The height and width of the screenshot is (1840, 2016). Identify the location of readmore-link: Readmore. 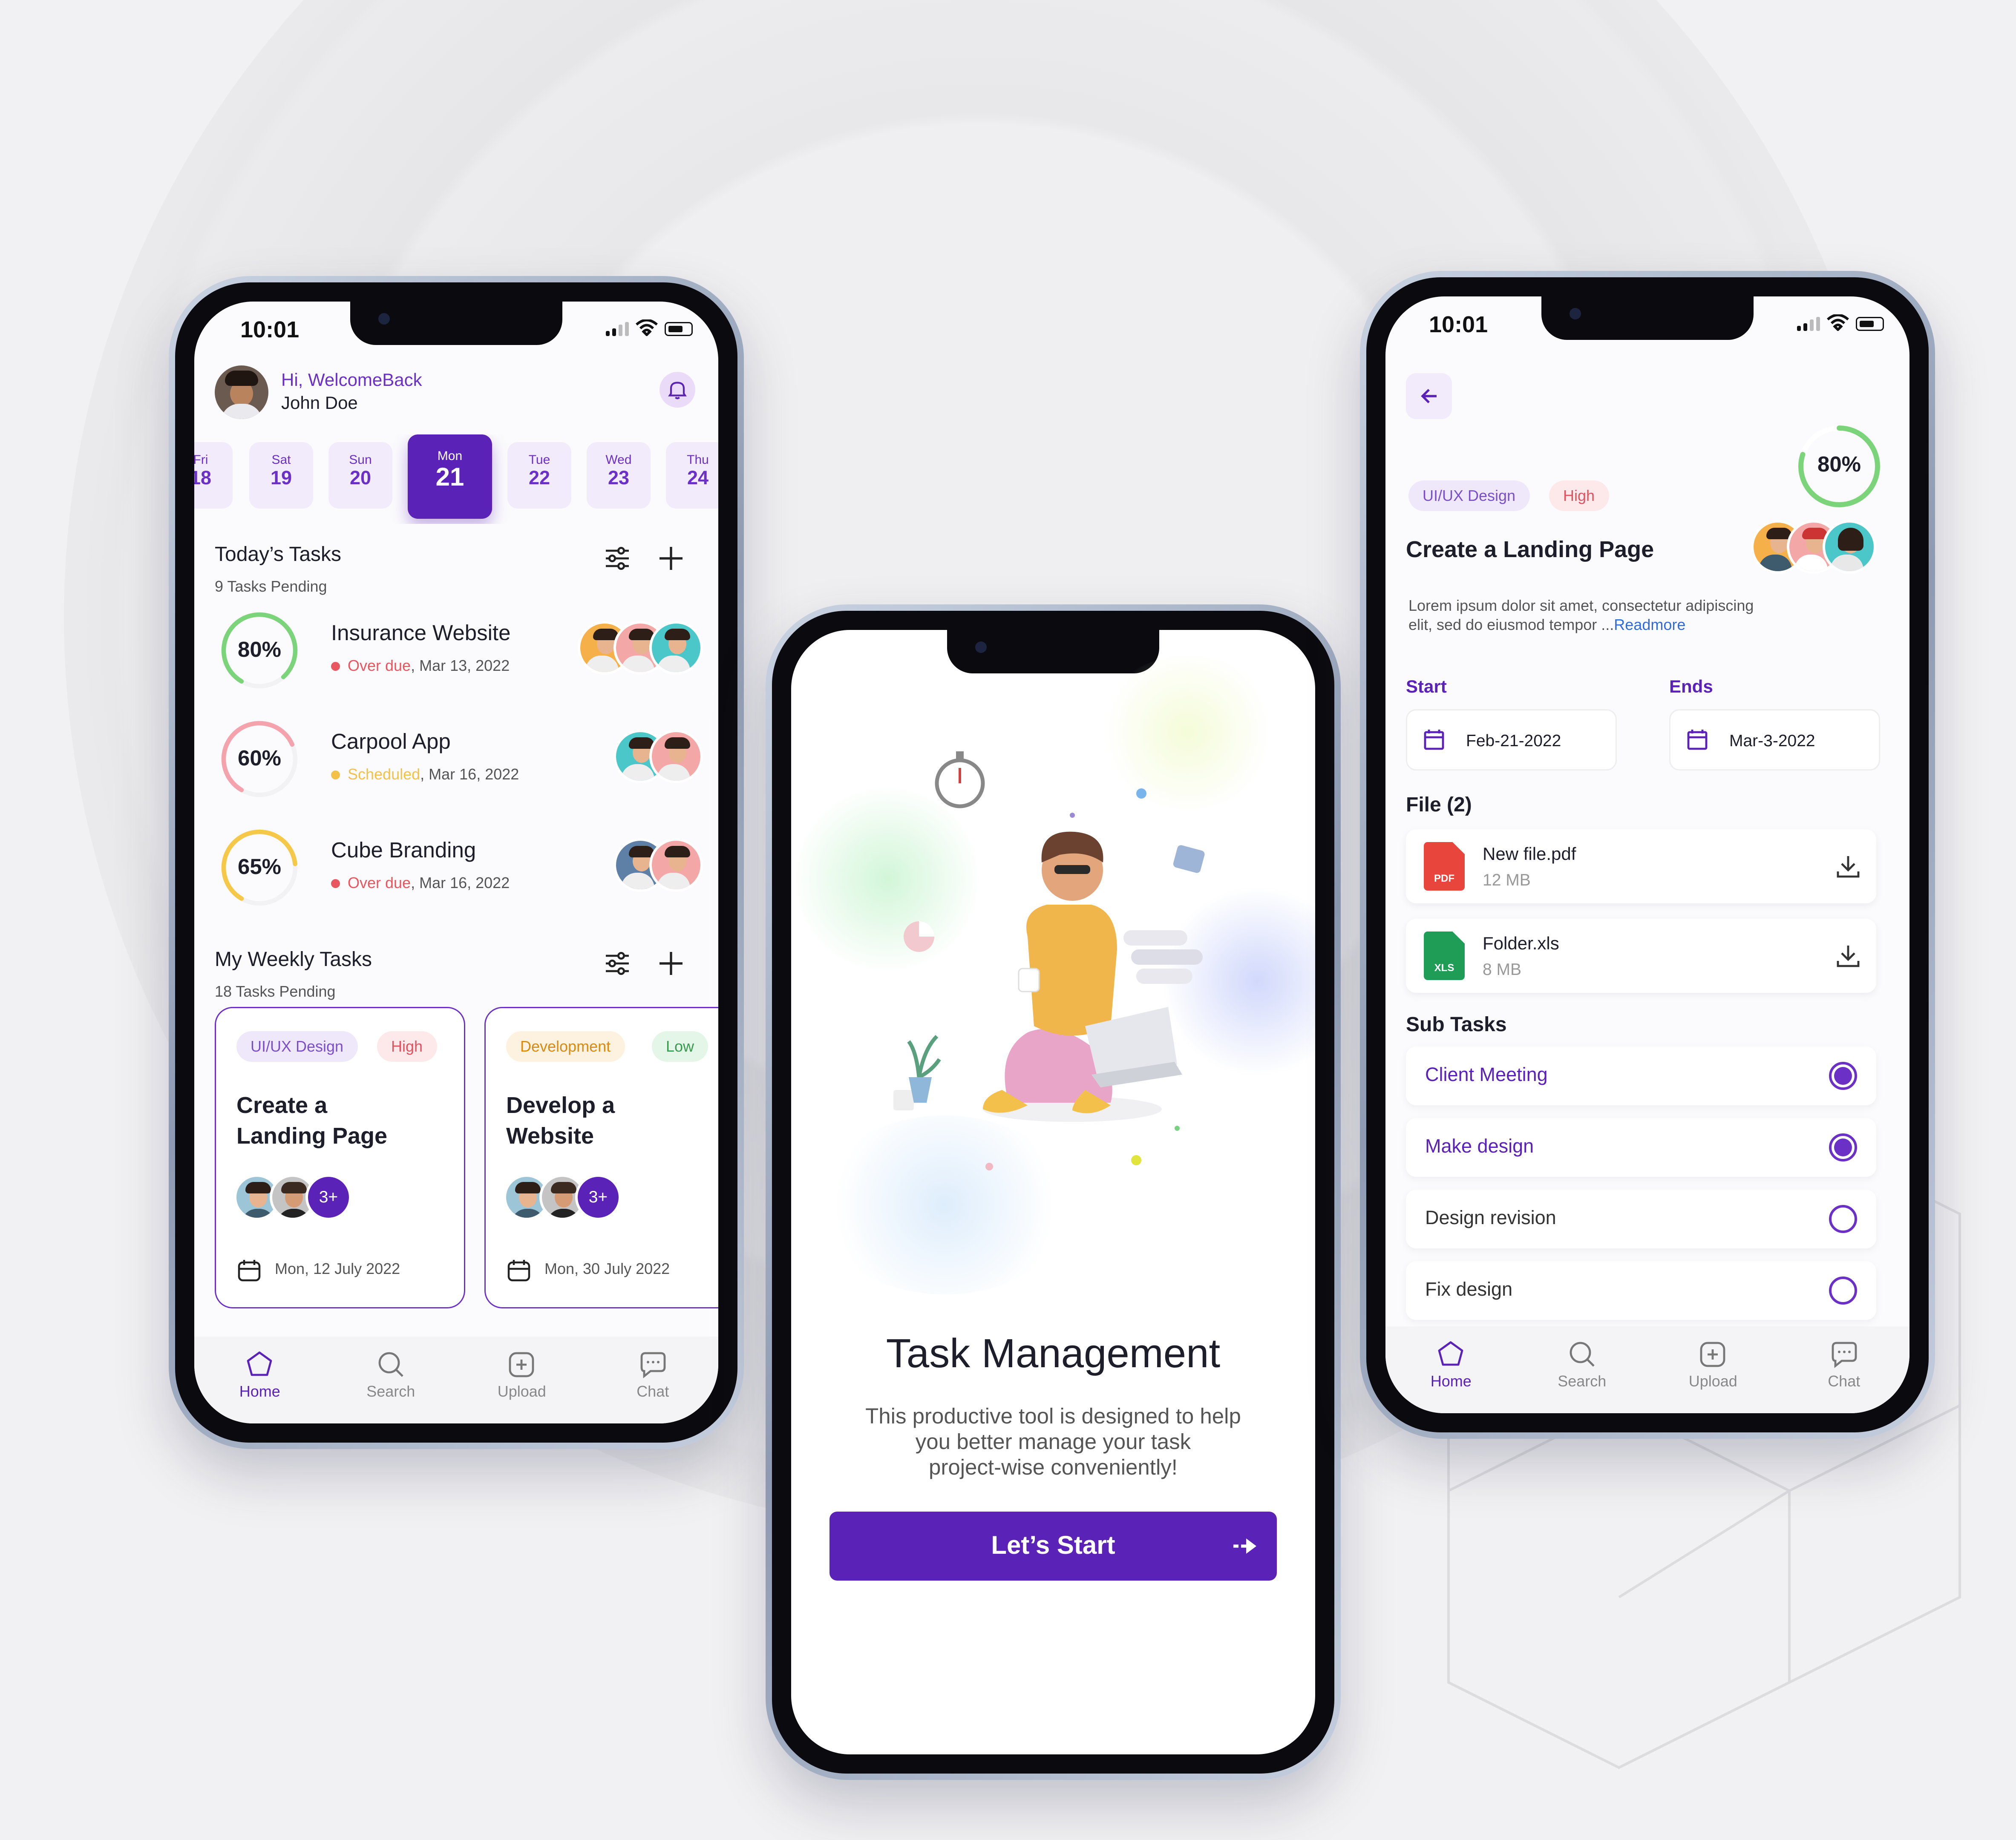
(1649, 625).